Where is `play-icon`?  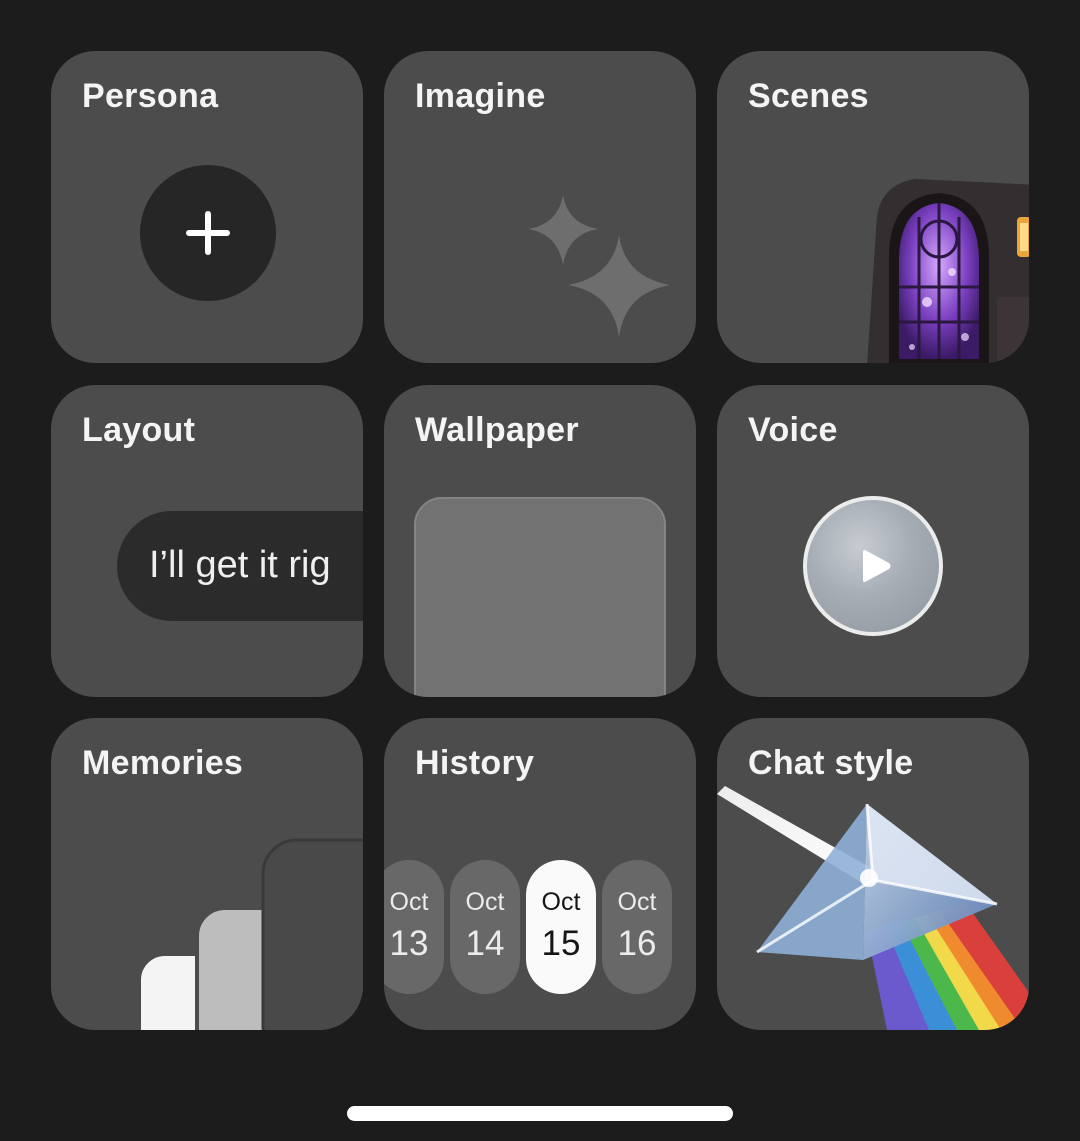
play-icon is located at coordinates (877, 566).